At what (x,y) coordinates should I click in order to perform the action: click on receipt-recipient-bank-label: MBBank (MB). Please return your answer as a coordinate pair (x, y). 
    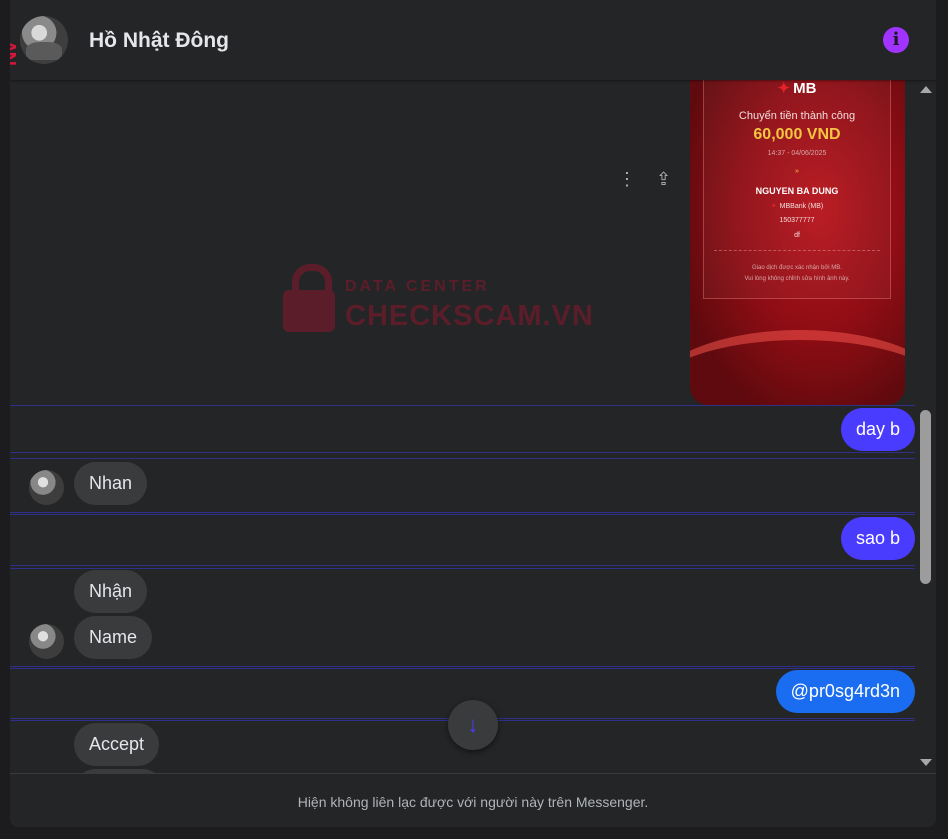
    Looking at the image, I should click on (801, 206).